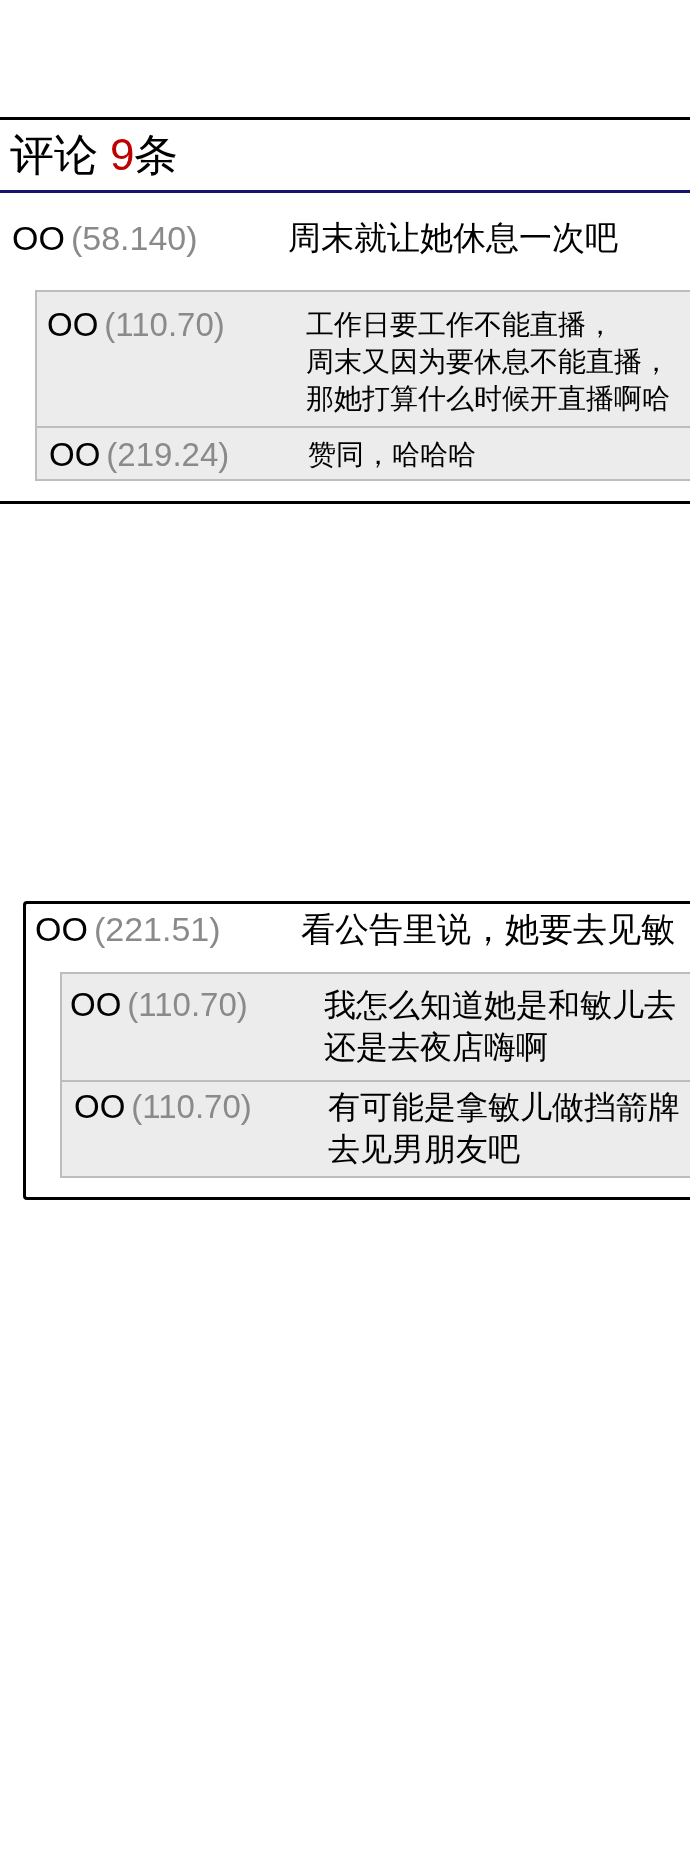  I want to click on reply-text-line: 工作日要工作不能直播，, so click(460, 325).